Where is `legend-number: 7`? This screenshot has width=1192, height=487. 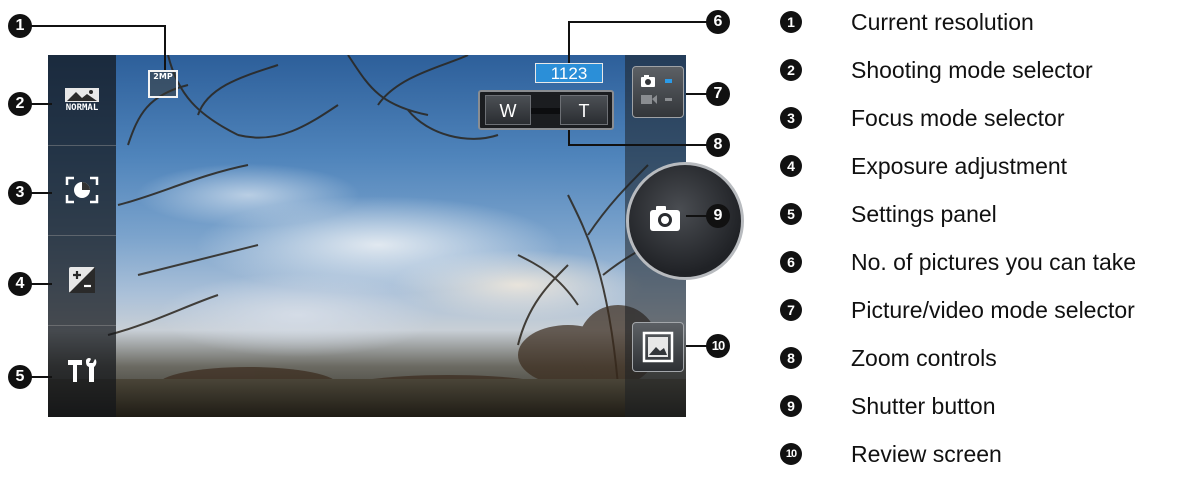 legend-number: 7 is located at coordinates (791, 310).